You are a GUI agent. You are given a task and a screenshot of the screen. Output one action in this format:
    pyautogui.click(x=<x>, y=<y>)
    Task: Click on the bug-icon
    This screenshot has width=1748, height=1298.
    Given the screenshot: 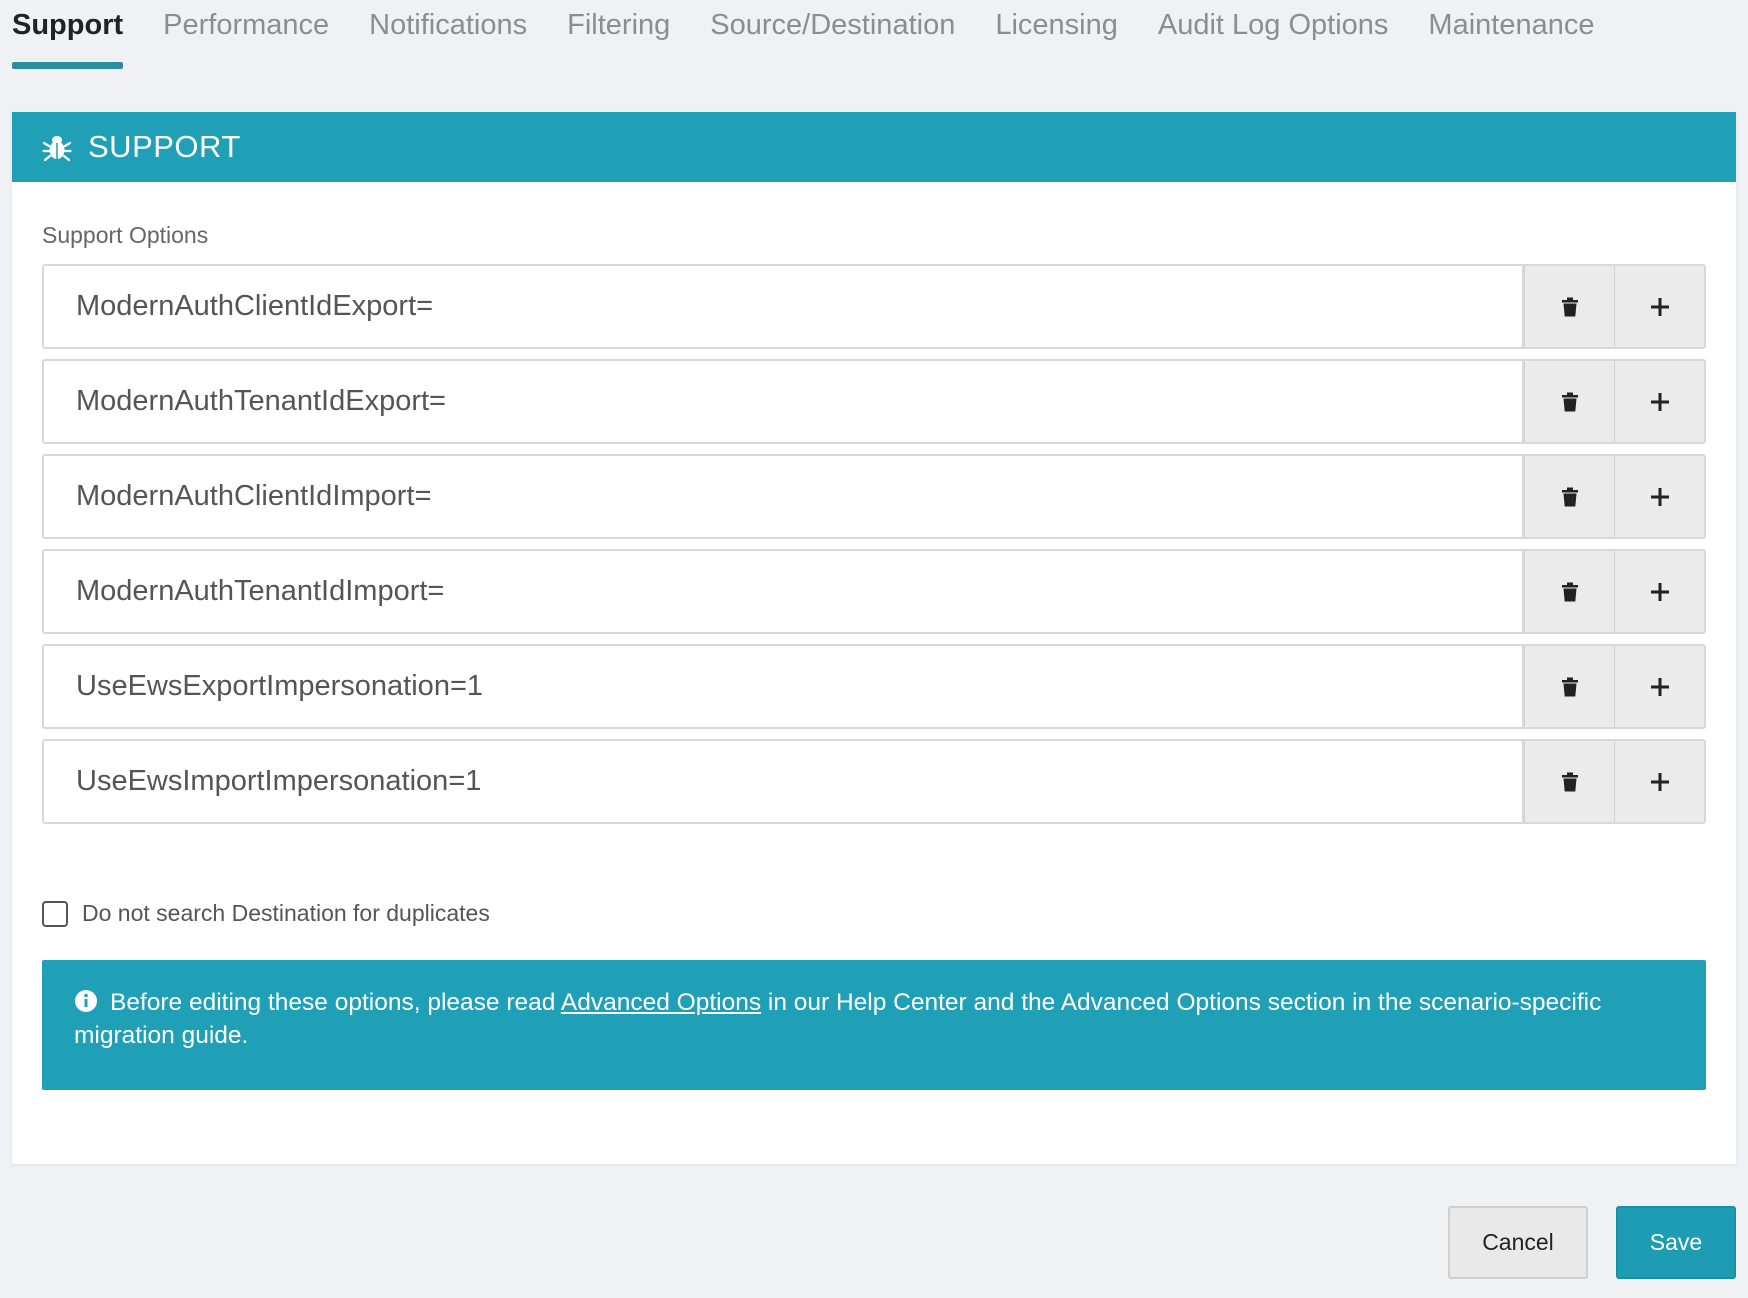 What is the action you would take?
    pyautogui.click(x=57, y=147)
    